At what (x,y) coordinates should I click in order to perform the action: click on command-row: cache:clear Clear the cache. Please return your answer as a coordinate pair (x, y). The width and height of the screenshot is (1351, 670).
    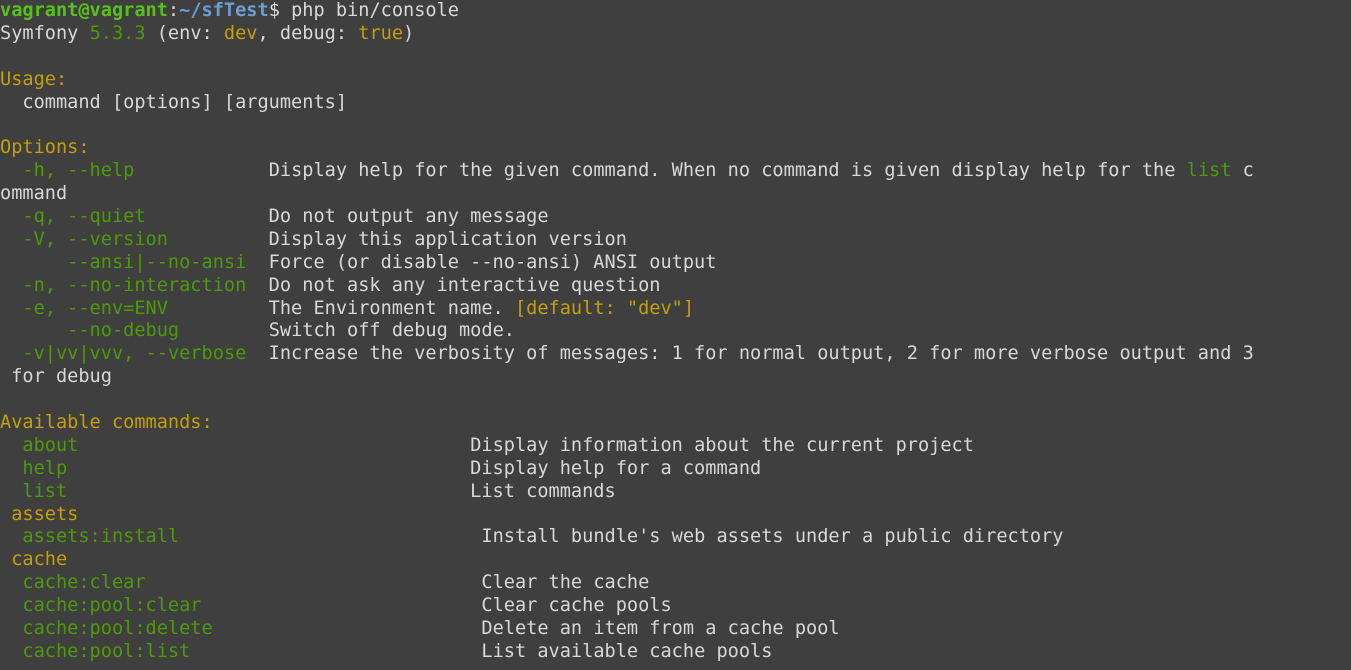
    Looking at the image, I should click on (675, 583).